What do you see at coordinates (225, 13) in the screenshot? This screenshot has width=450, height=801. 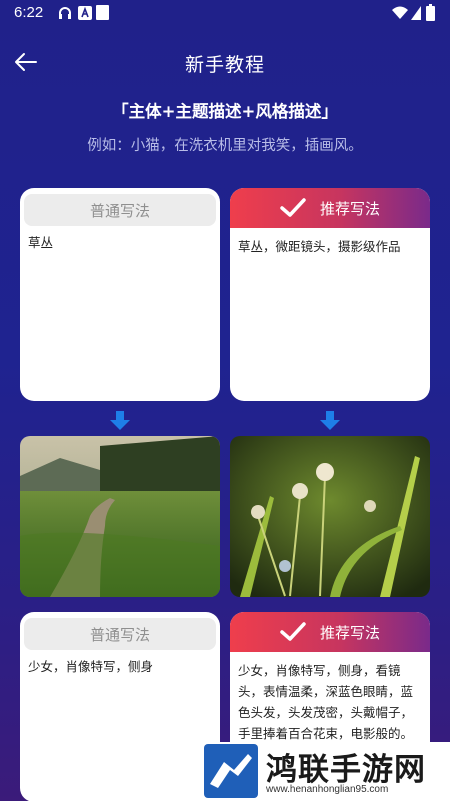 I see `status-bar: 6:22` at bounding box center [225, 13].